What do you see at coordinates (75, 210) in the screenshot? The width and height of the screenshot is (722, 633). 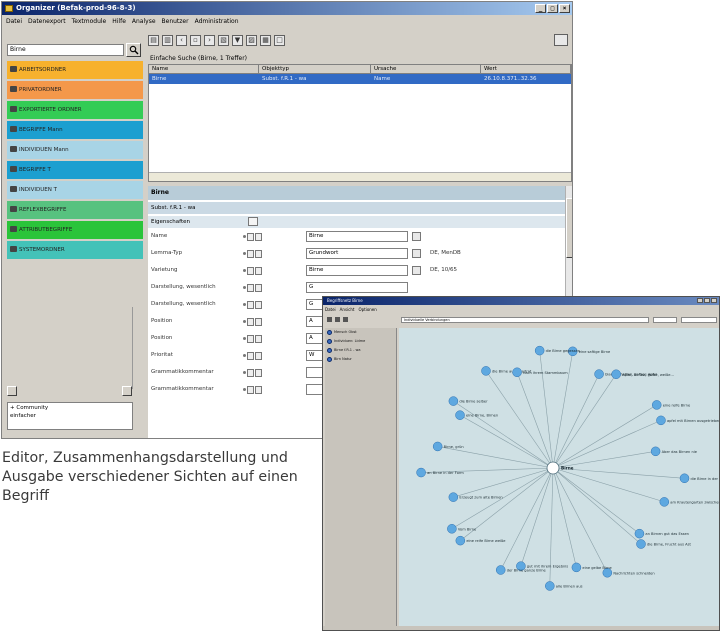 I see `folder-item: REFLEXBEGRIFFE` at bounding box center [75, 210].